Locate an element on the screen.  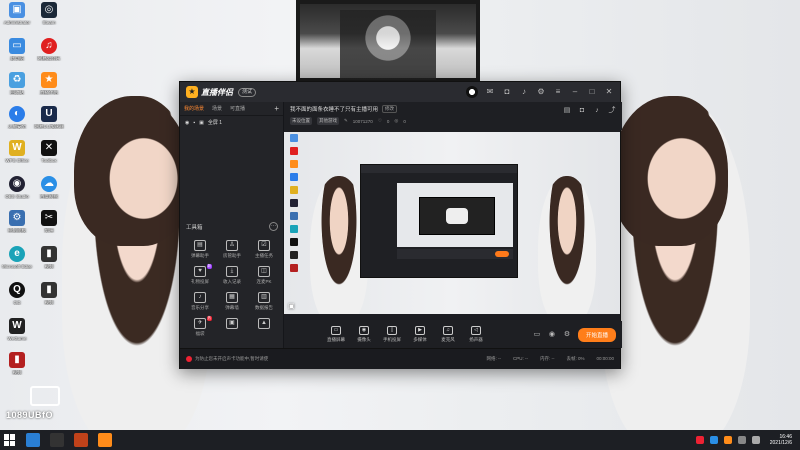
desktop-icon: ★ 直播伴侣 is located at coordinates (49, 89).